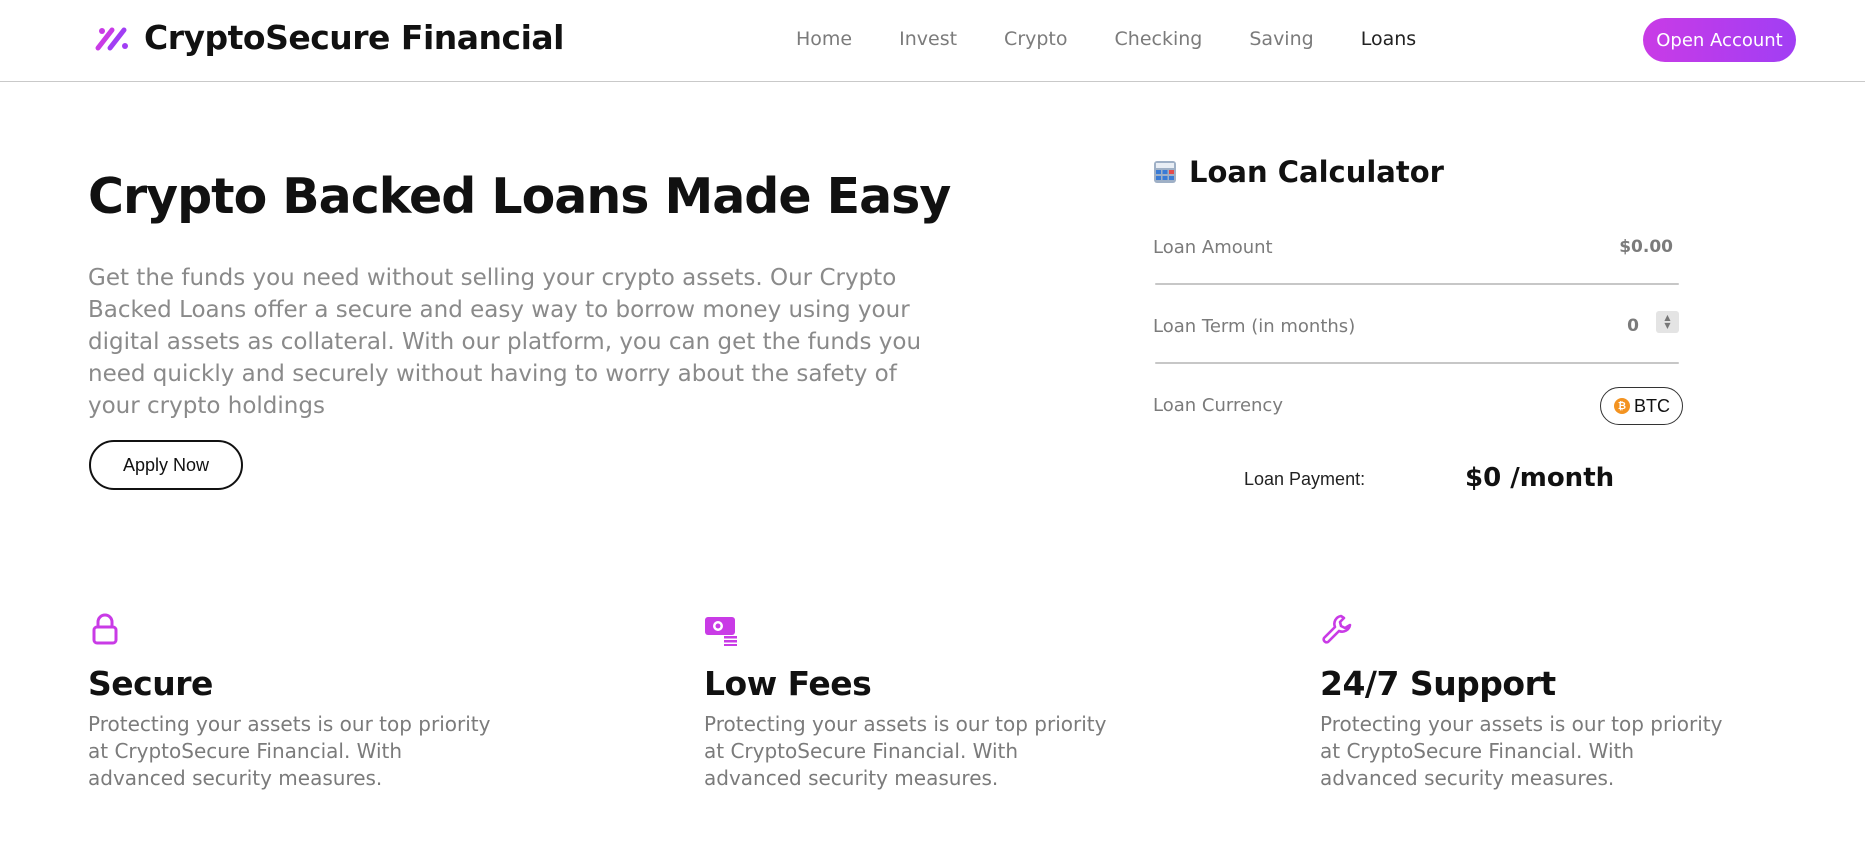  I want to click on open-account-button: Open Account, so click(1719, 40).